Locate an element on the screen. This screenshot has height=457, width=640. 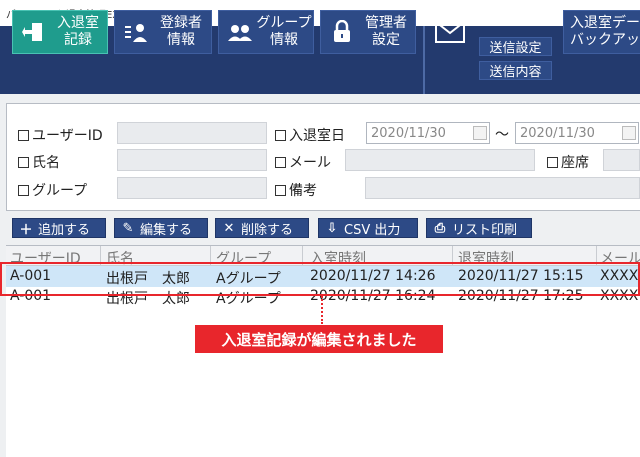
email-filter: メール is located at coordinates (303, 162).